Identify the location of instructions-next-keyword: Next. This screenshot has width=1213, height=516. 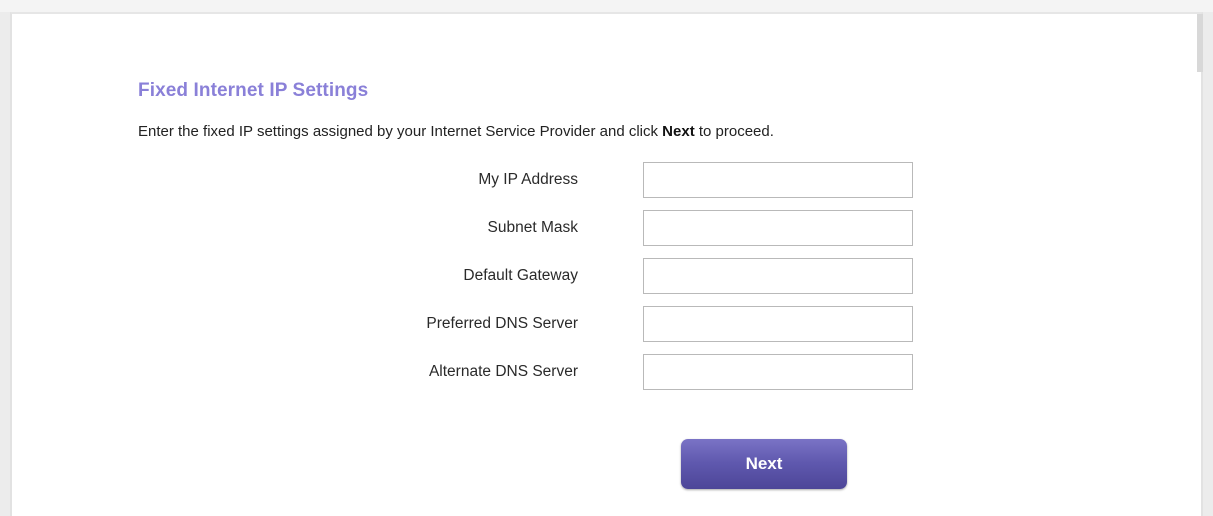
(678, 131).